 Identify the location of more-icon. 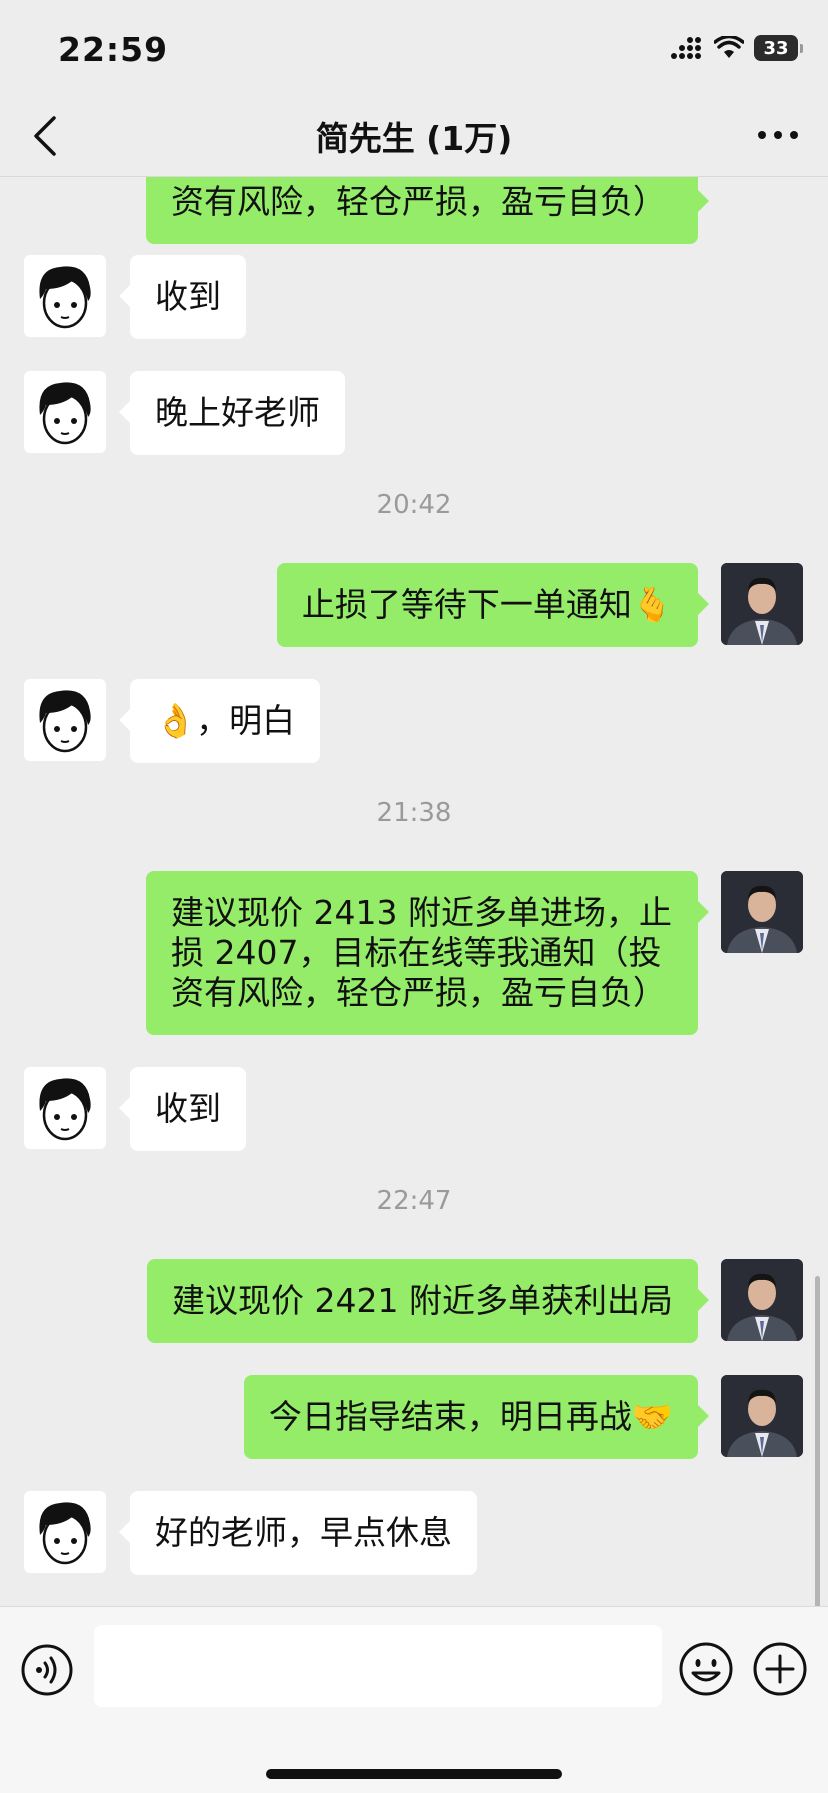
(778, 135).